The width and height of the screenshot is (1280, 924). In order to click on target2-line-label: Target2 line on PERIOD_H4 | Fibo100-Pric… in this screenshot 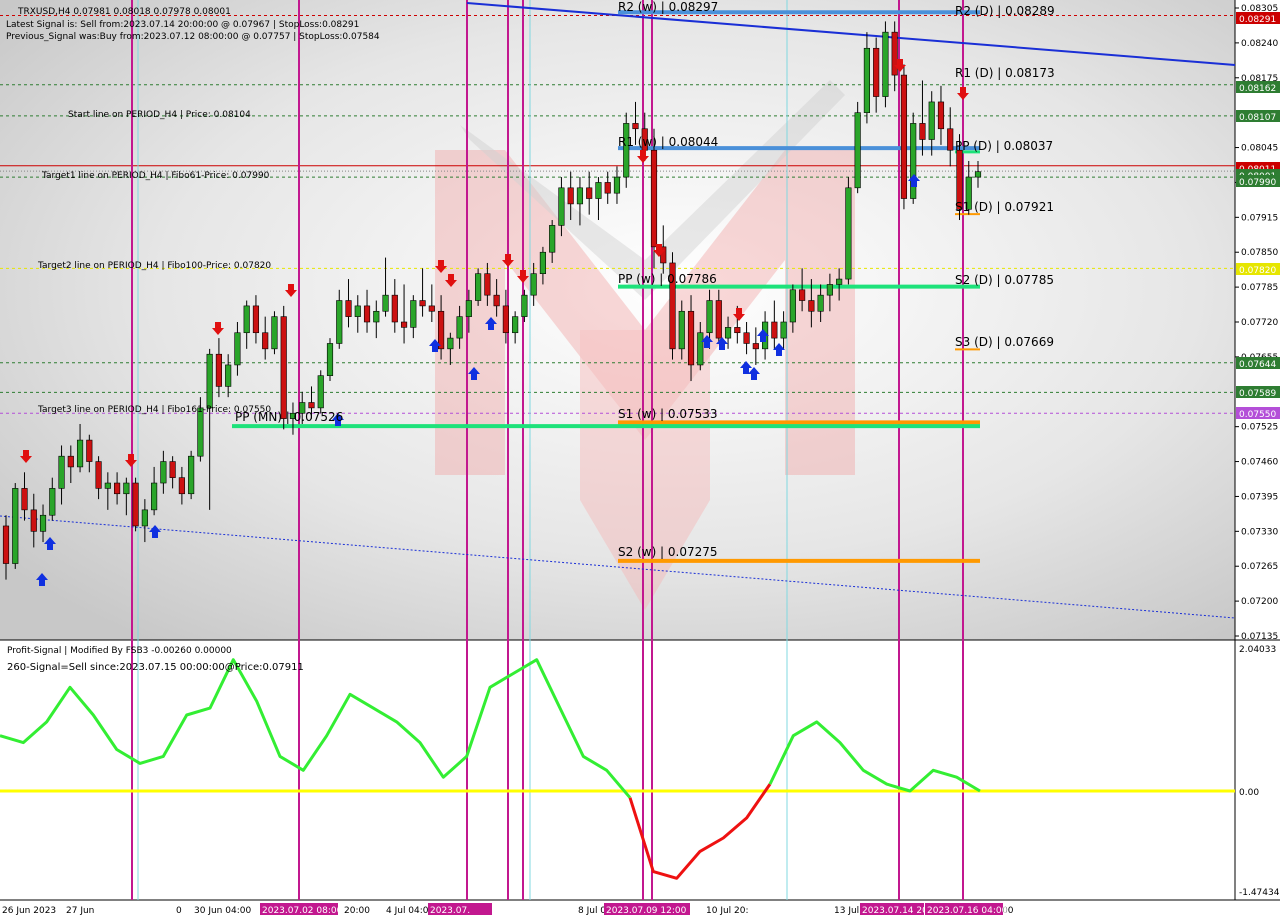, I will do `click(154, 266)`.